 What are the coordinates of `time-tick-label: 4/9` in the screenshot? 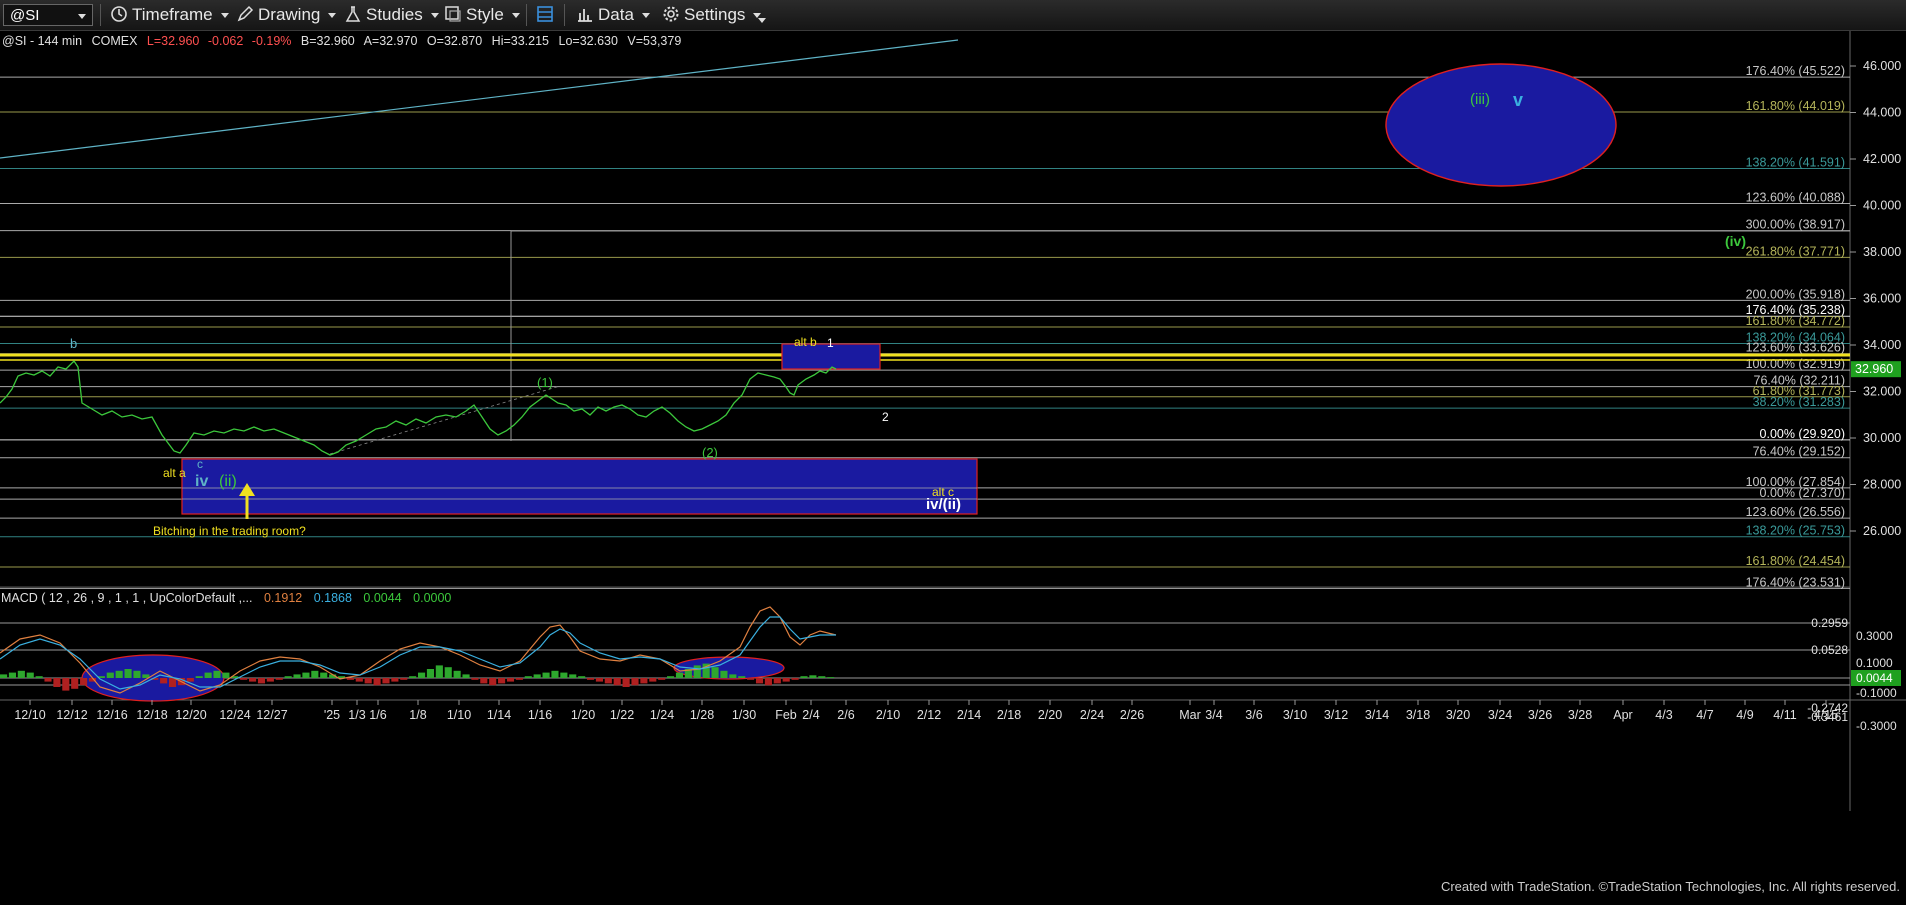 It's located at (1744, 715).